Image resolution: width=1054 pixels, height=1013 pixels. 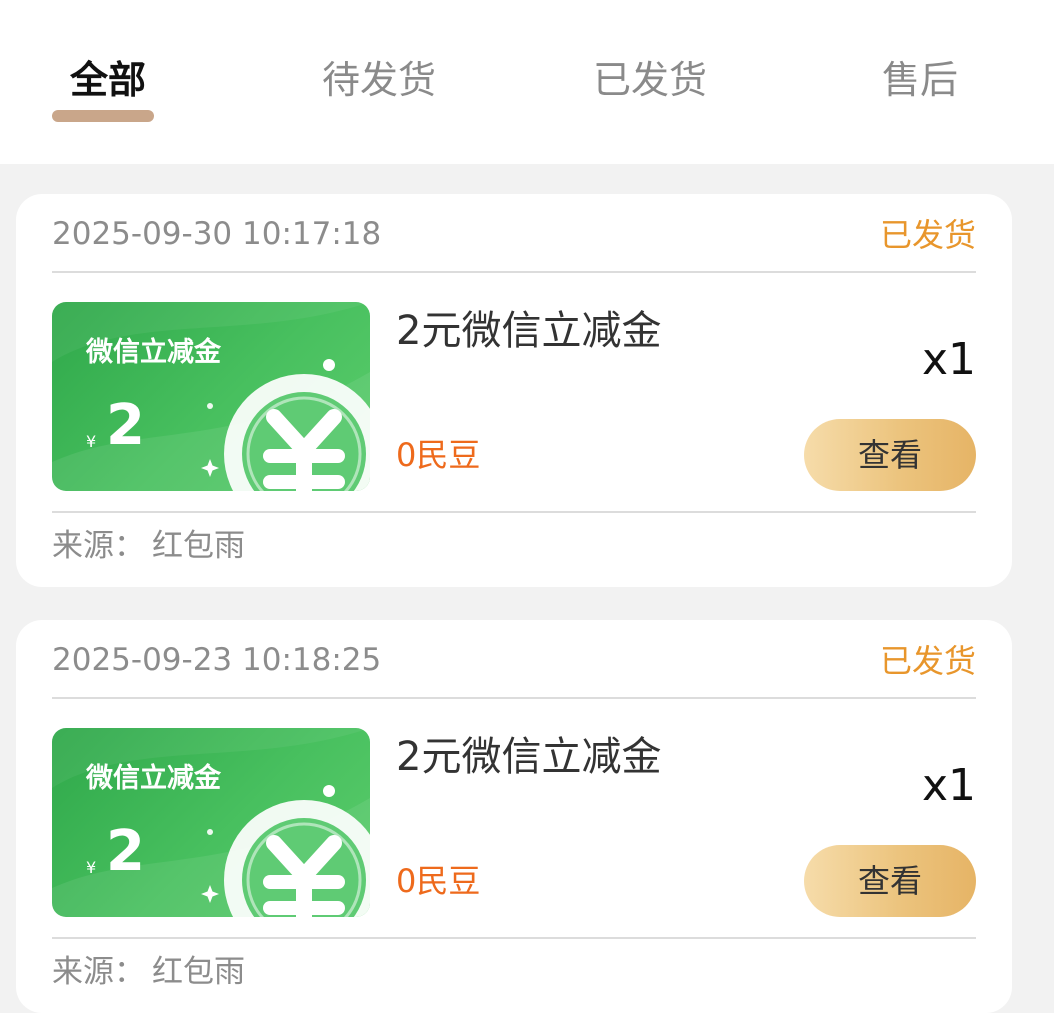 What do you see at coordinates (920, 82) in the screenshot?
I see `tab-after-sales: 售后` at bounding box center [920, 82].